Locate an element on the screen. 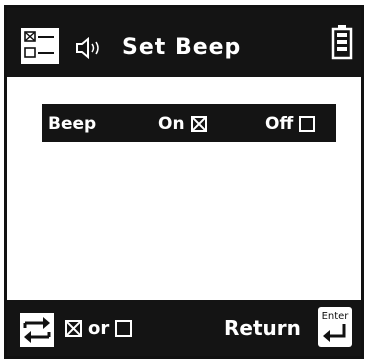 The height and width of the screenshot is (362, 370). battery-icon is located at coordinates (342, 42).